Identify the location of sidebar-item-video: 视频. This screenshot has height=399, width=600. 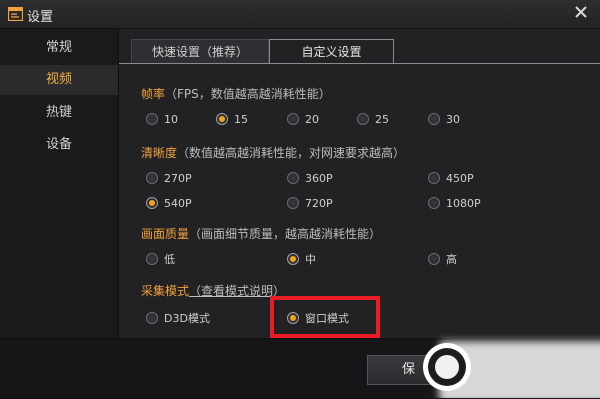
(59, 80).